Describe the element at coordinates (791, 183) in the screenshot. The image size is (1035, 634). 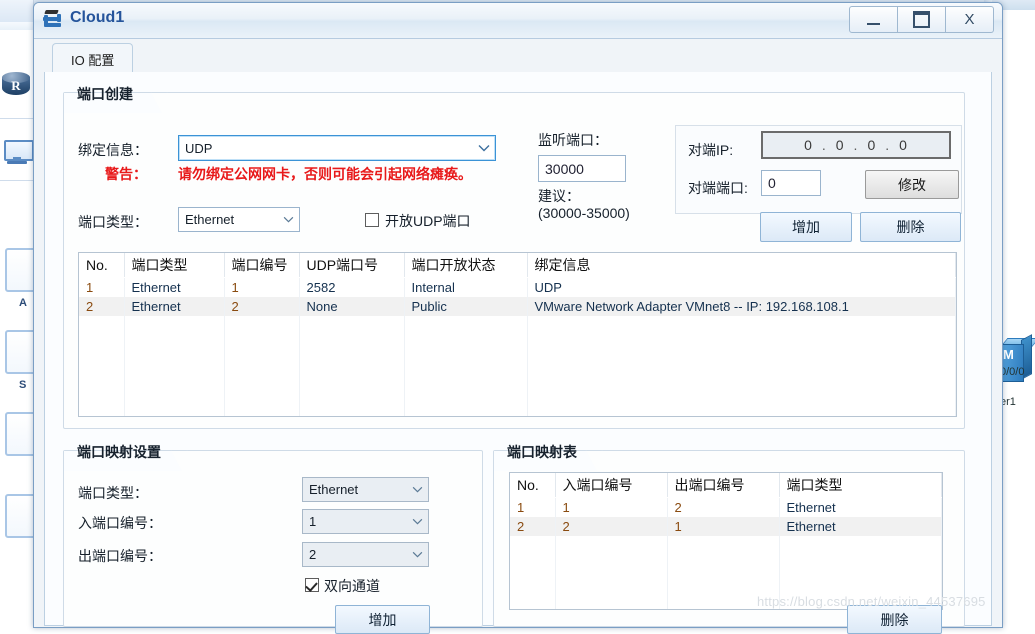
I see `peer-port-input: 0` at that location.